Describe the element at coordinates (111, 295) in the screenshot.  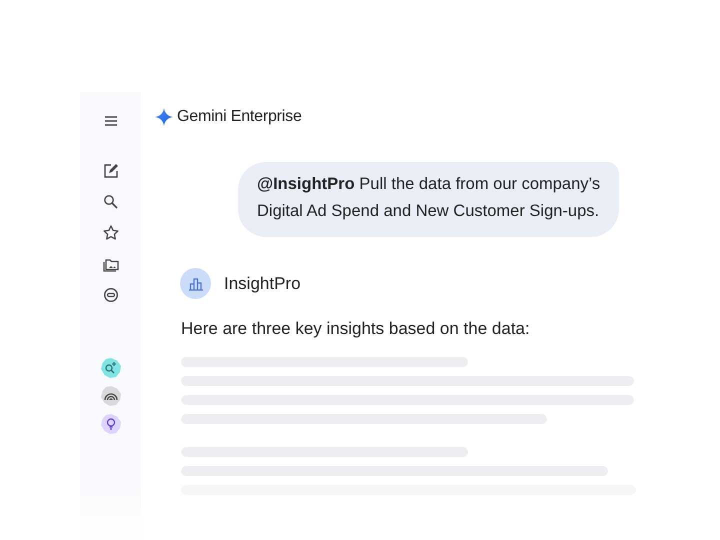
I see `chat-icon` at that location.